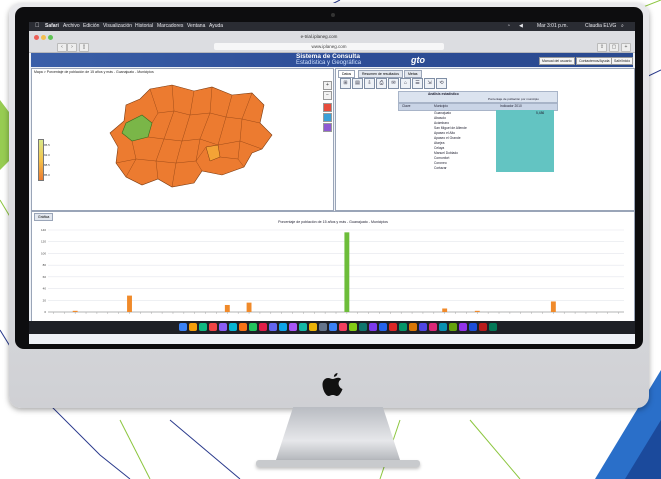 This screenshot has width=661, height=479. I want to click on y-tick-label: 120, so click(43, 242).